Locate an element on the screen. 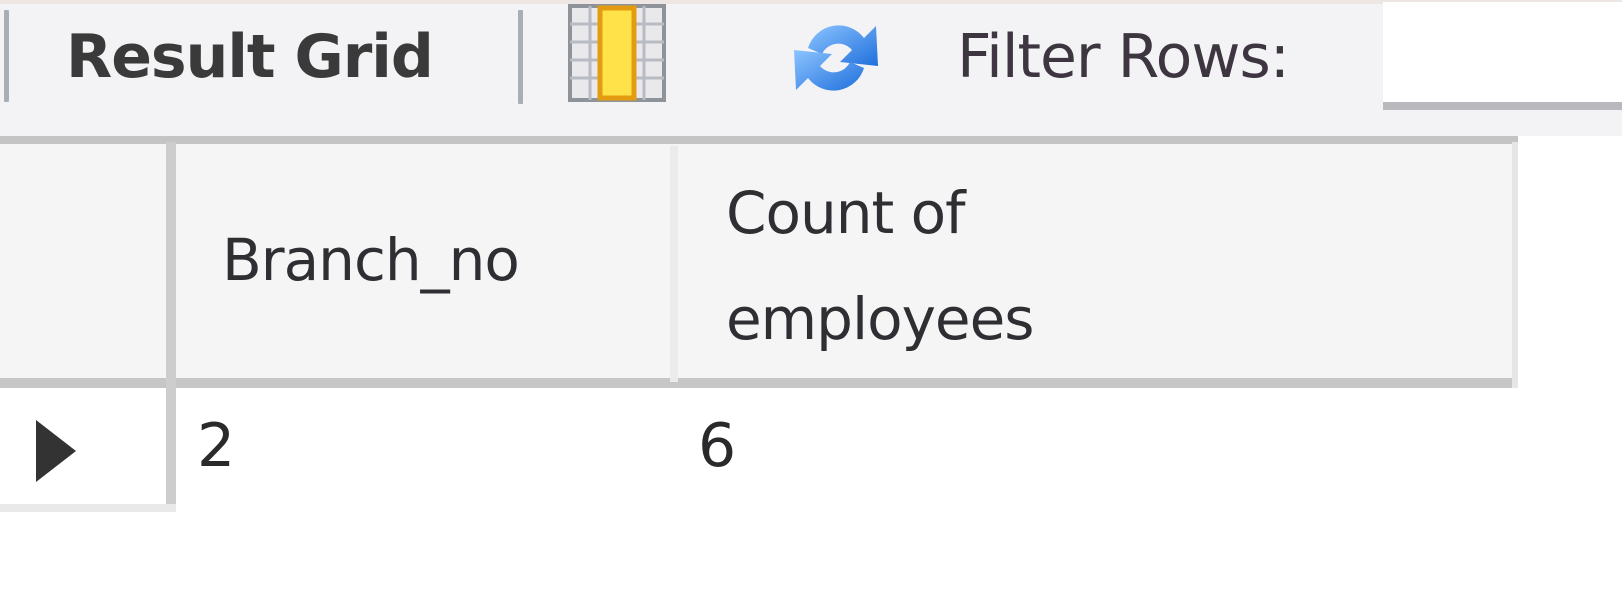  refresh-button is located at coordinates (836, 58).